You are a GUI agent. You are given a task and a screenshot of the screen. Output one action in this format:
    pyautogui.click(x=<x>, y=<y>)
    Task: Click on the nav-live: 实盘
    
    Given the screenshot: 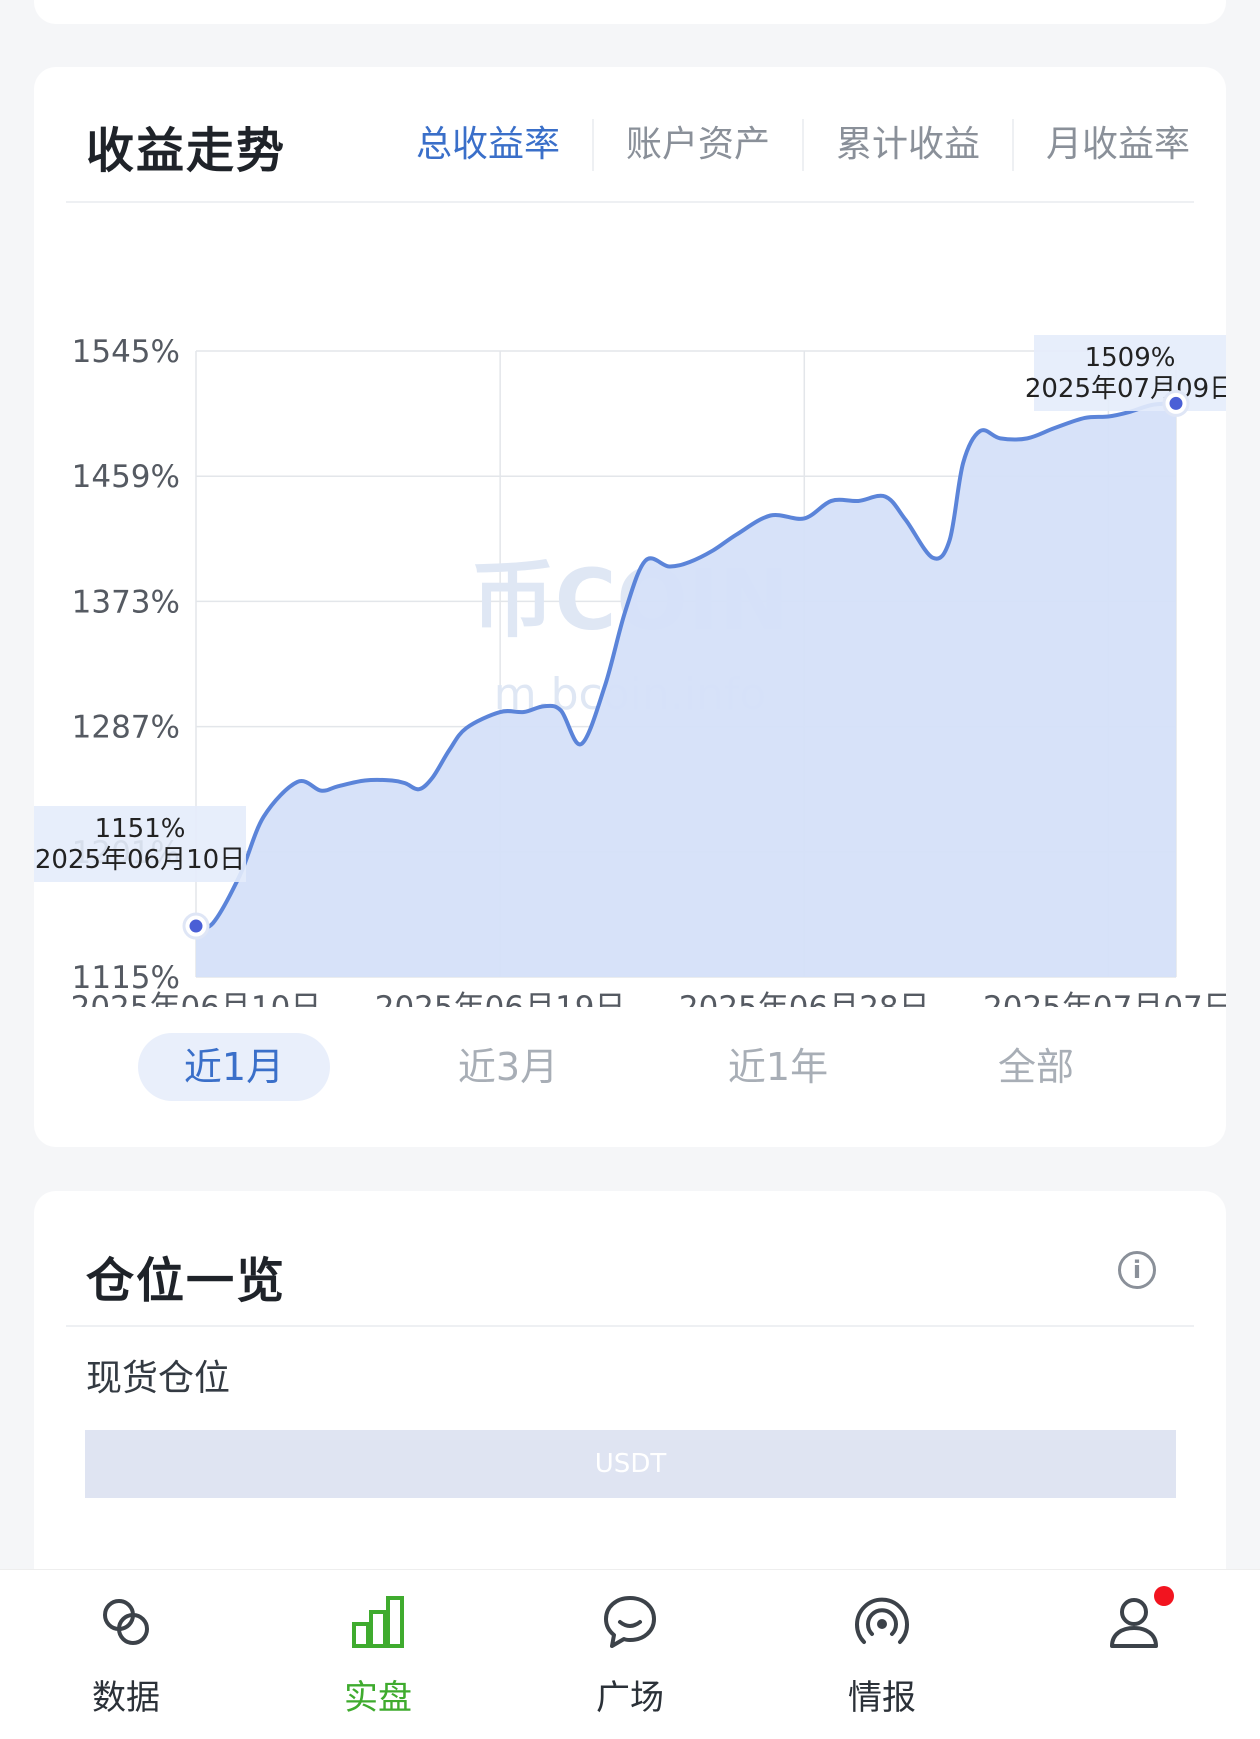 What is the action you would take?
    pyautogui.click(x=378, y=1655)
    